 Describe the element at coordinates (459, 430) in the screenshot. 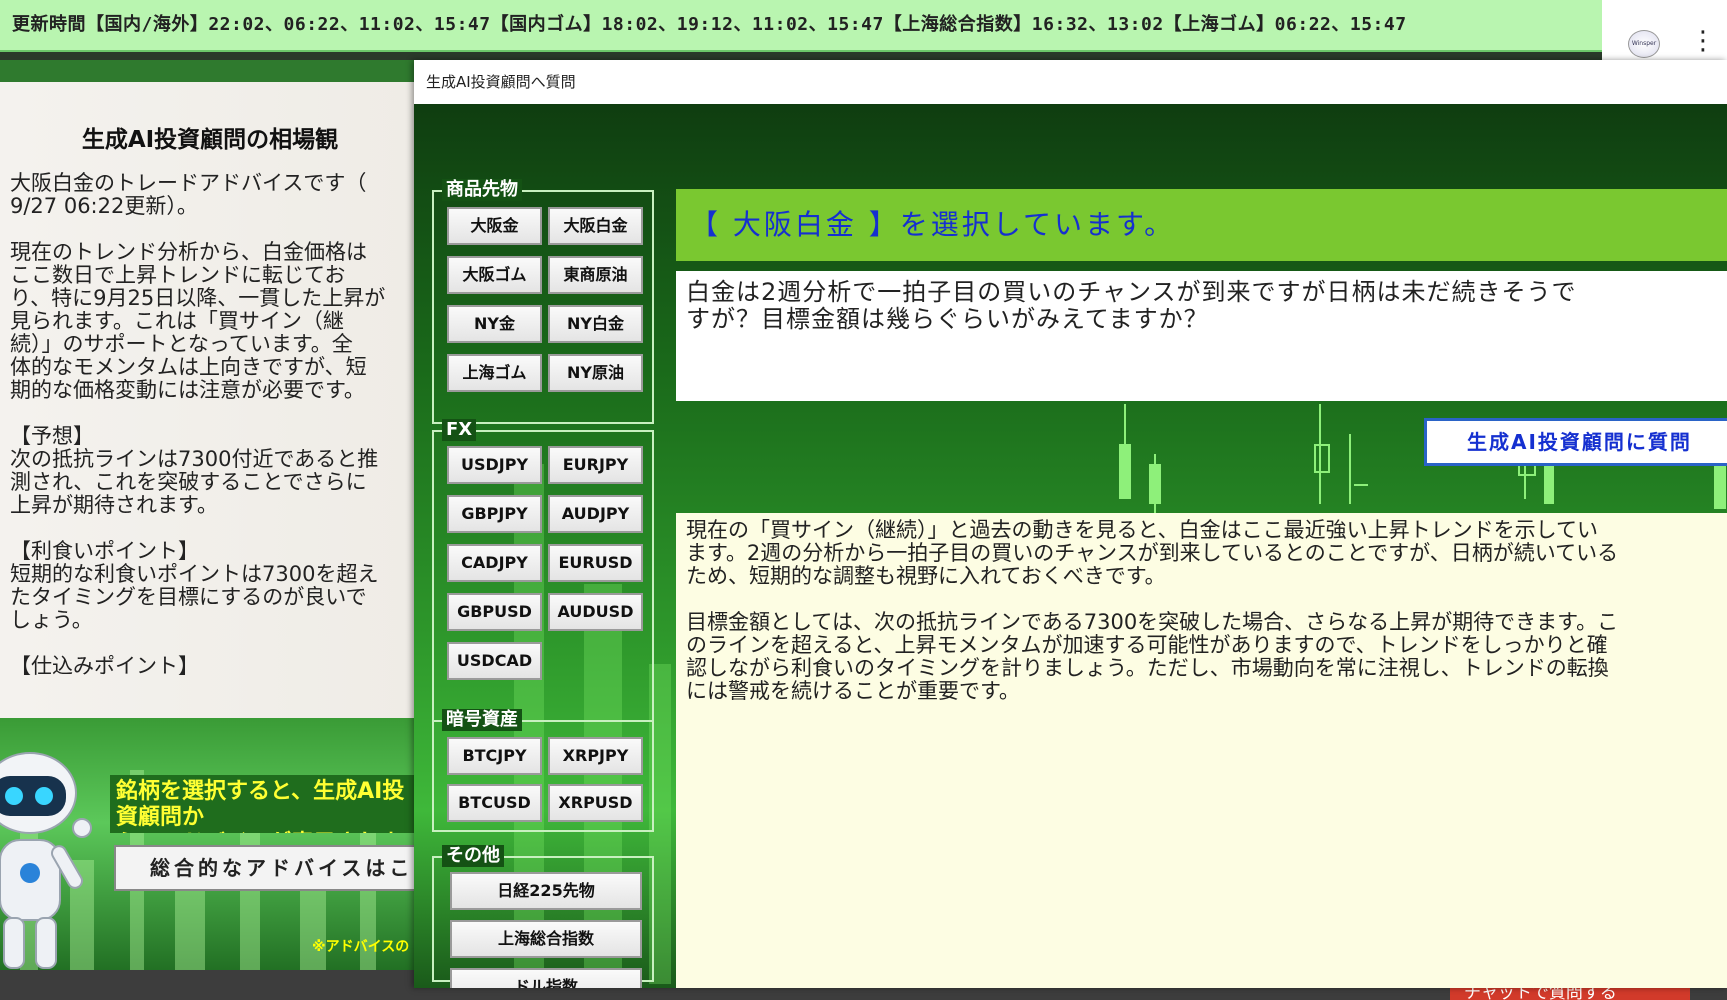

I see `fx-group-label: FX` at that location.